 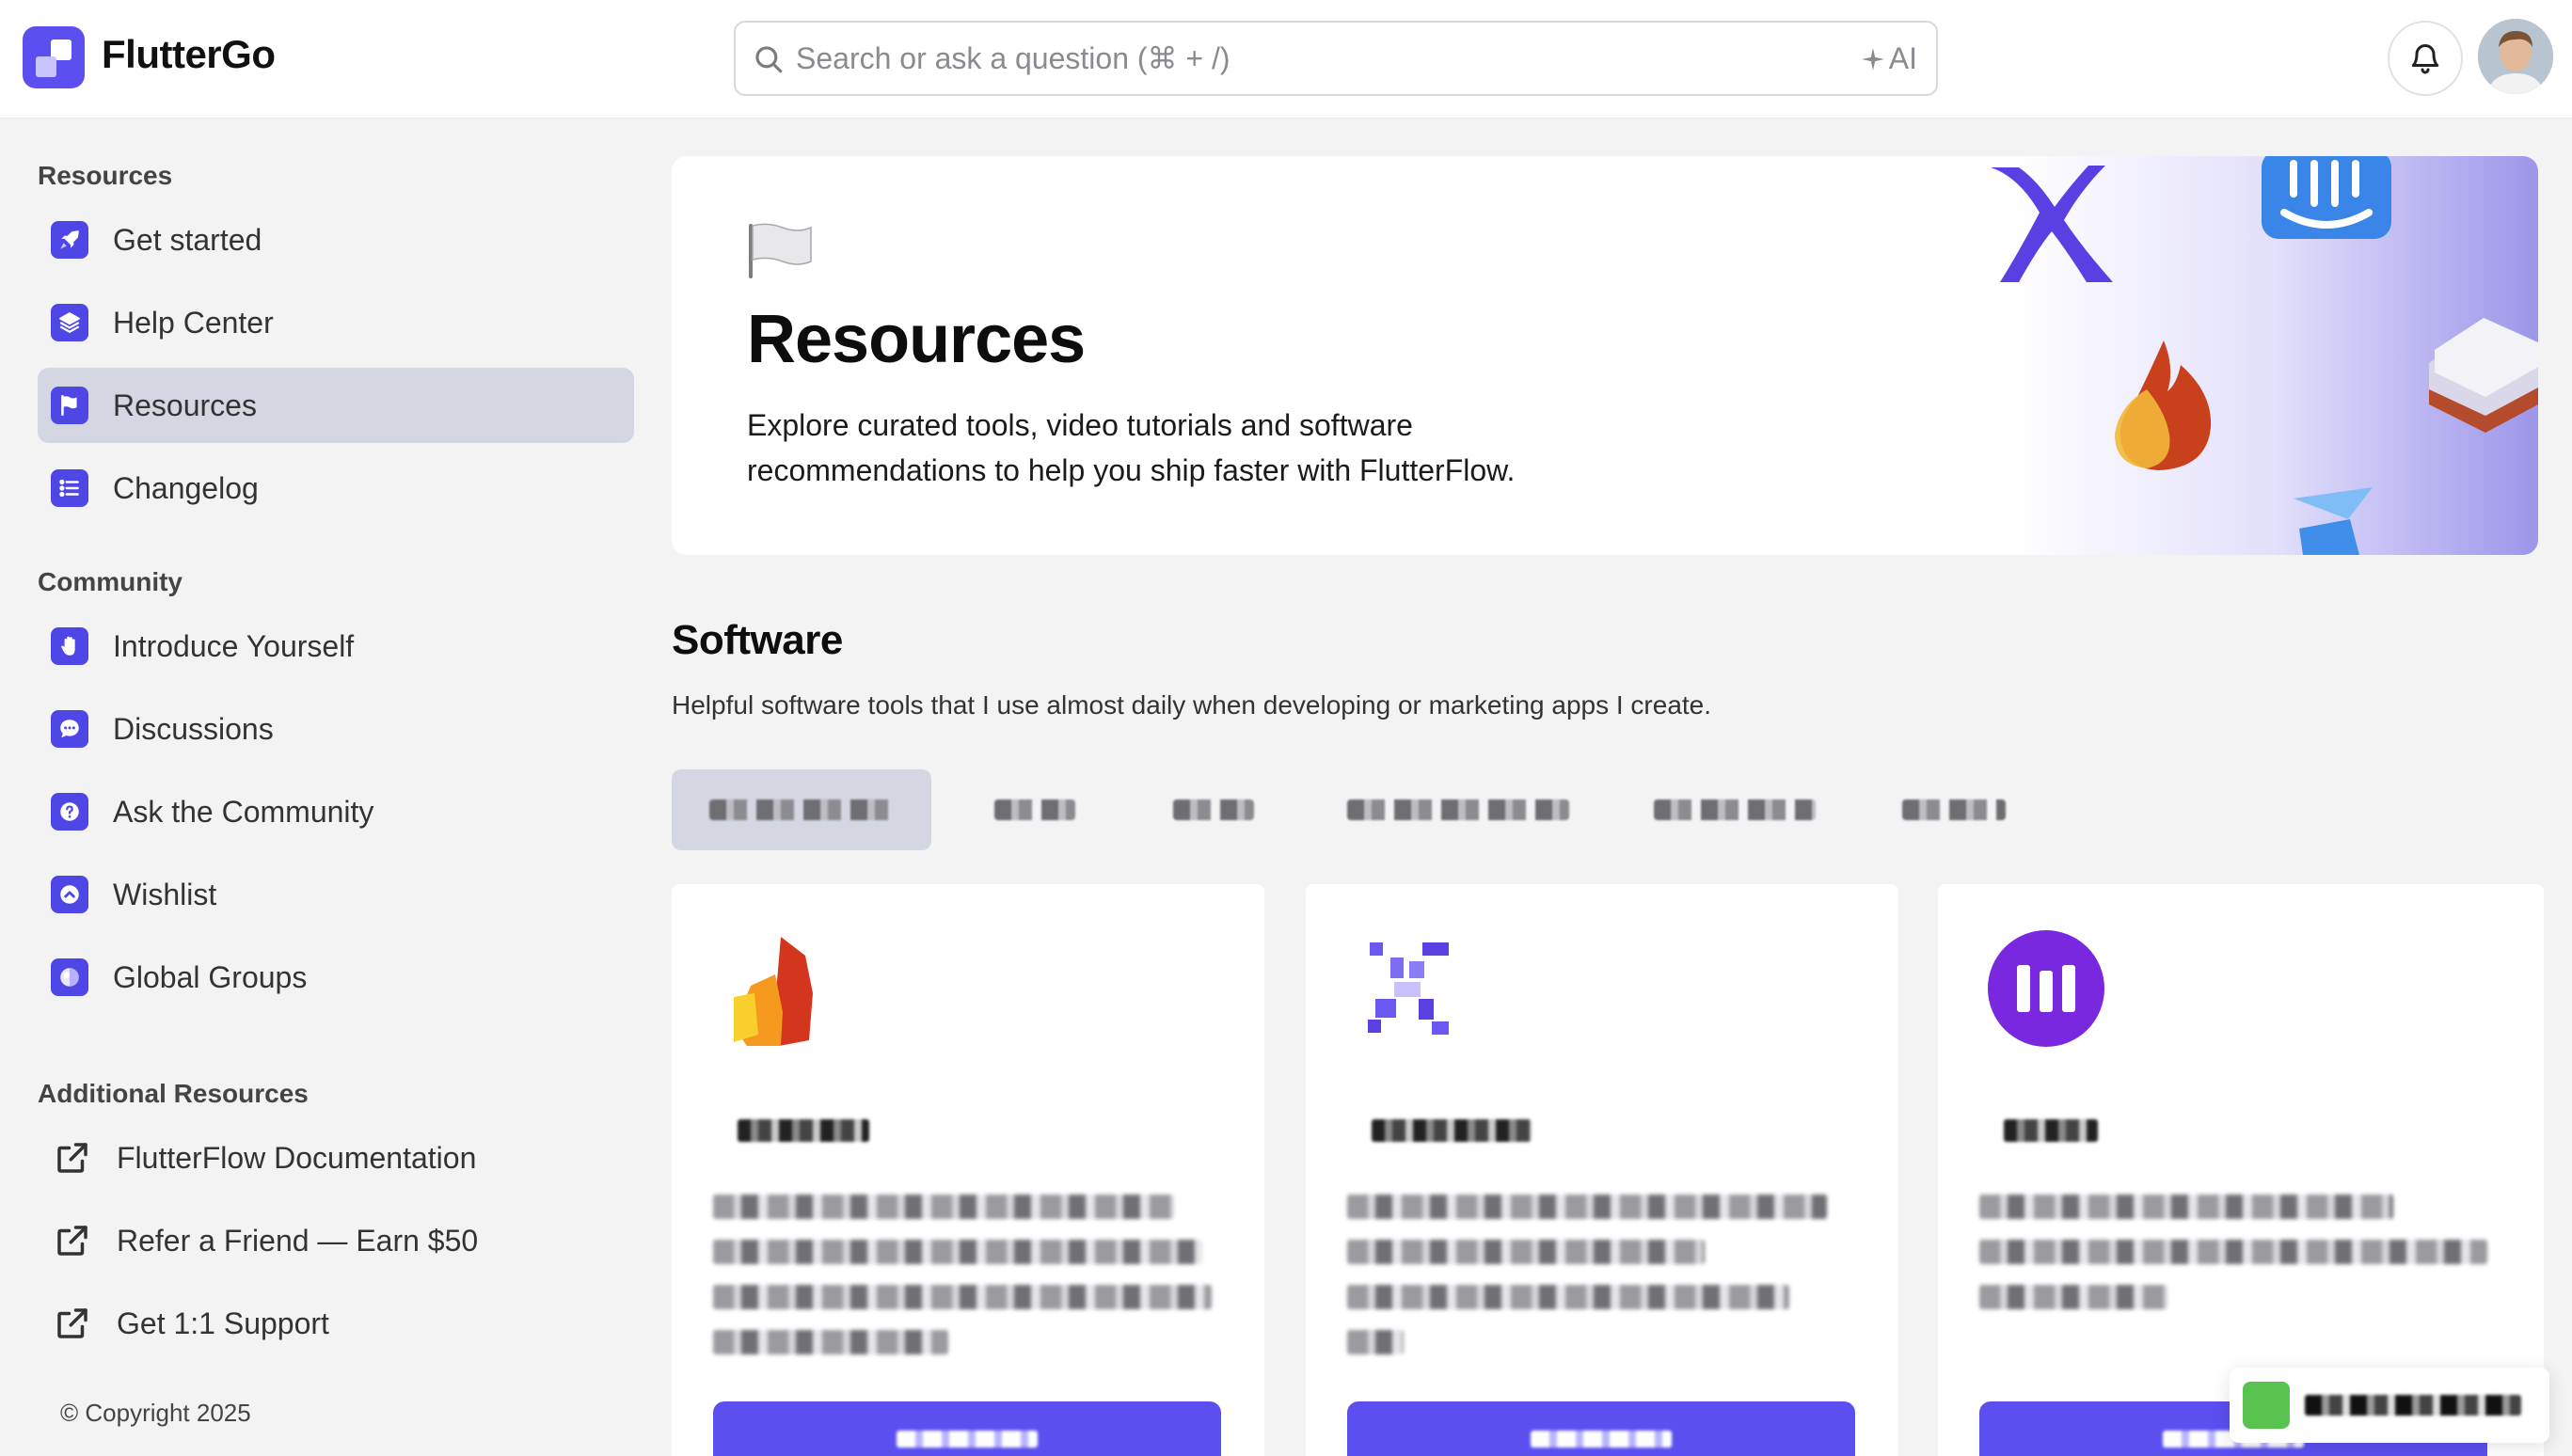 What do you see at coordinates (69, 646) in the screenshot?
I see `wave-hand-icon` at bounding box center [69, 646].